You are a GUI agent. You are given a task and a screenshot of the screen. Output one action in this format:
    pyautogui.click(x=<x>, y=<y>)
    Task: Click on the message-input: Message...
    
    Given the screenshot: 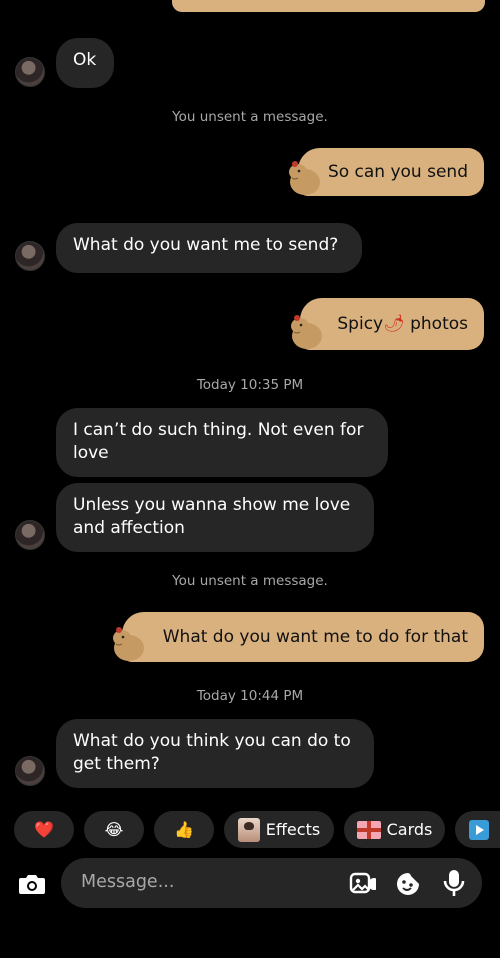 What is the action you would take?
    pyautogui.click(x=127, y=882)
    